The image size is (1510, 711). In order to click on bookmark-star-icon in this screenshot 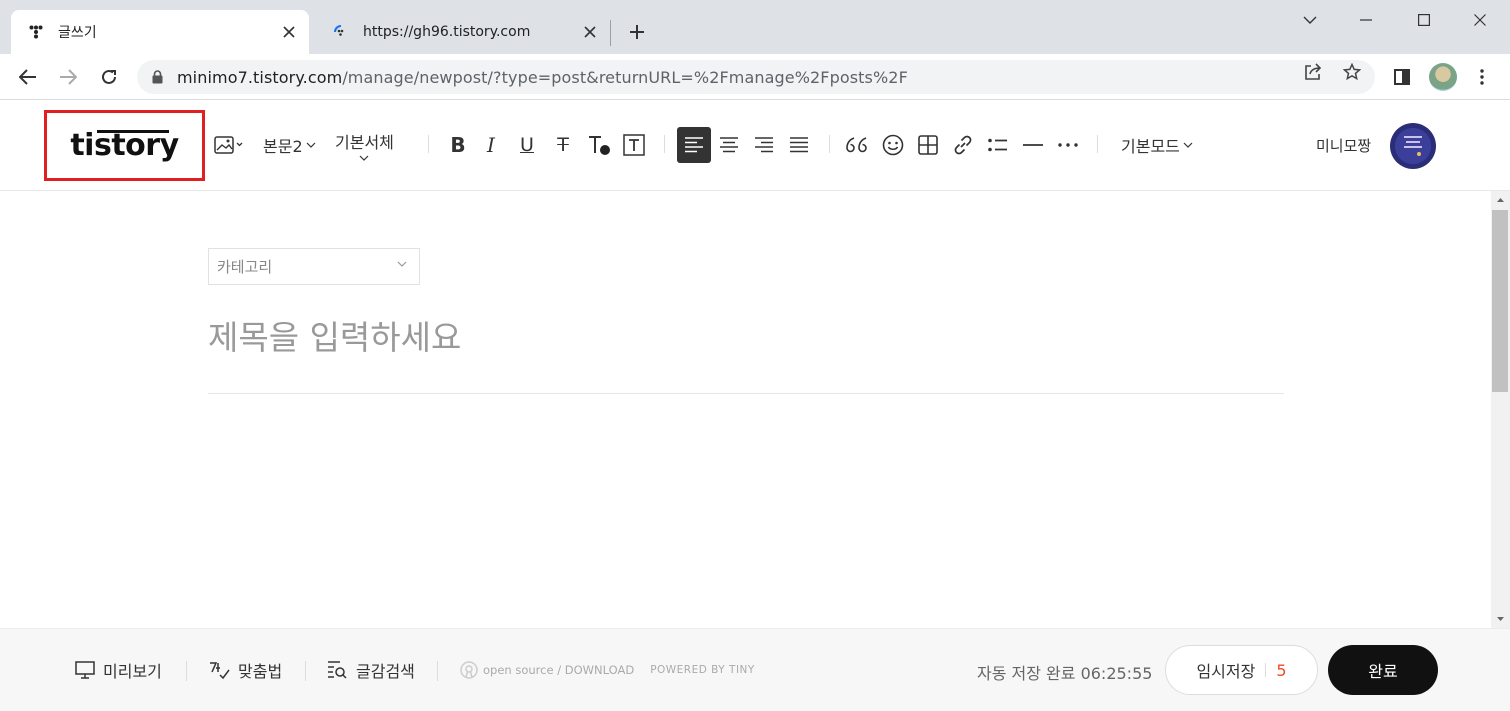, I will do `click(1352, 72)`.